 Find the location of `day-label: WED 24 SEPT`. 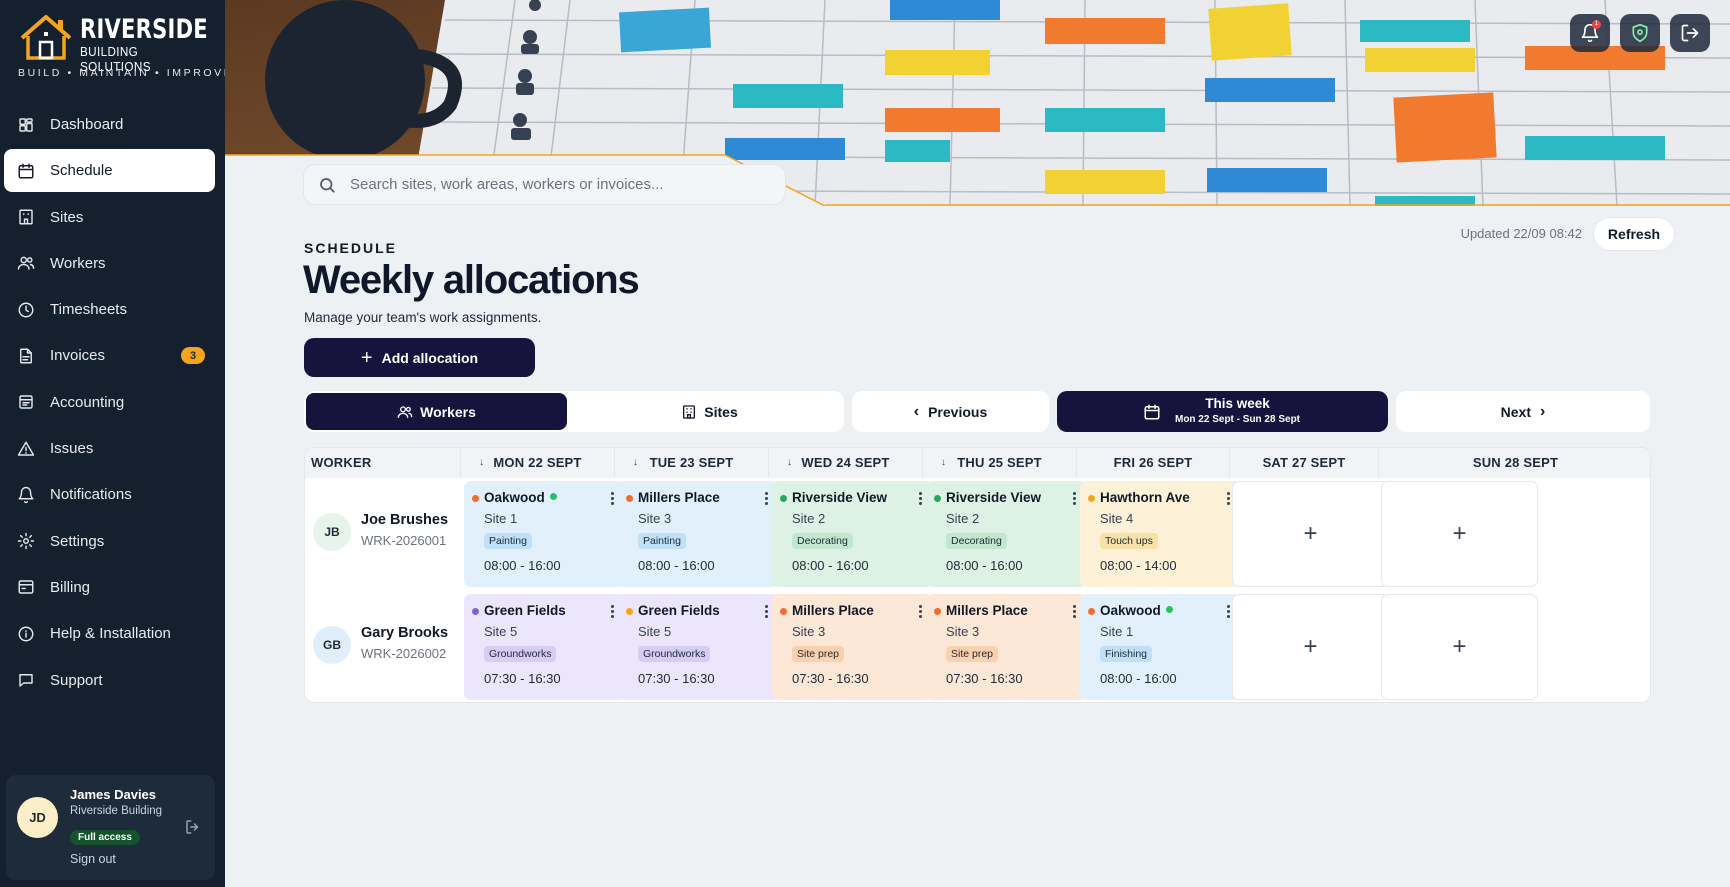

day-label: WED 24 SEPT is located at coordinates (845, 462).